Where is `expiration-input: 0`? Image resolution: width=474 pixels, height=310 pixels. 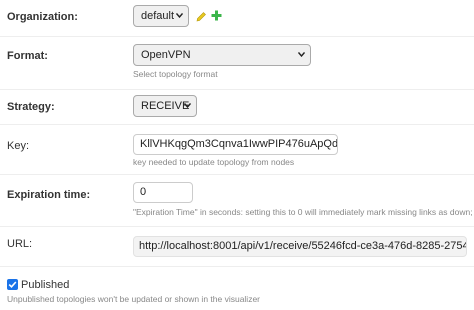 expiration-input: 0 is located at coordinates (163, 192).